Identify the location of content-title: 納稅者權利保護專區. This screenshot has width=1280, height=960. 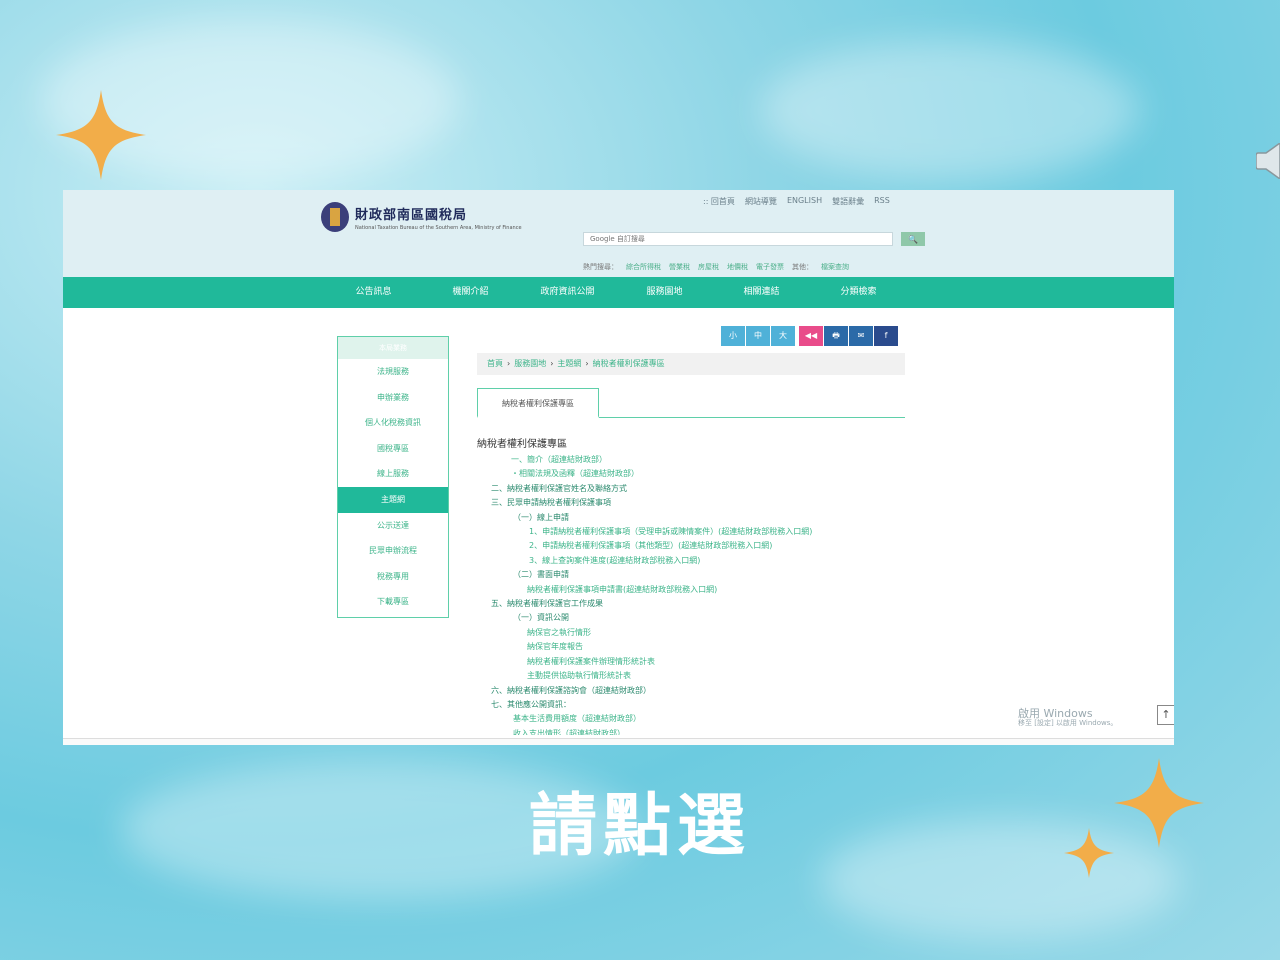
(522, 444).